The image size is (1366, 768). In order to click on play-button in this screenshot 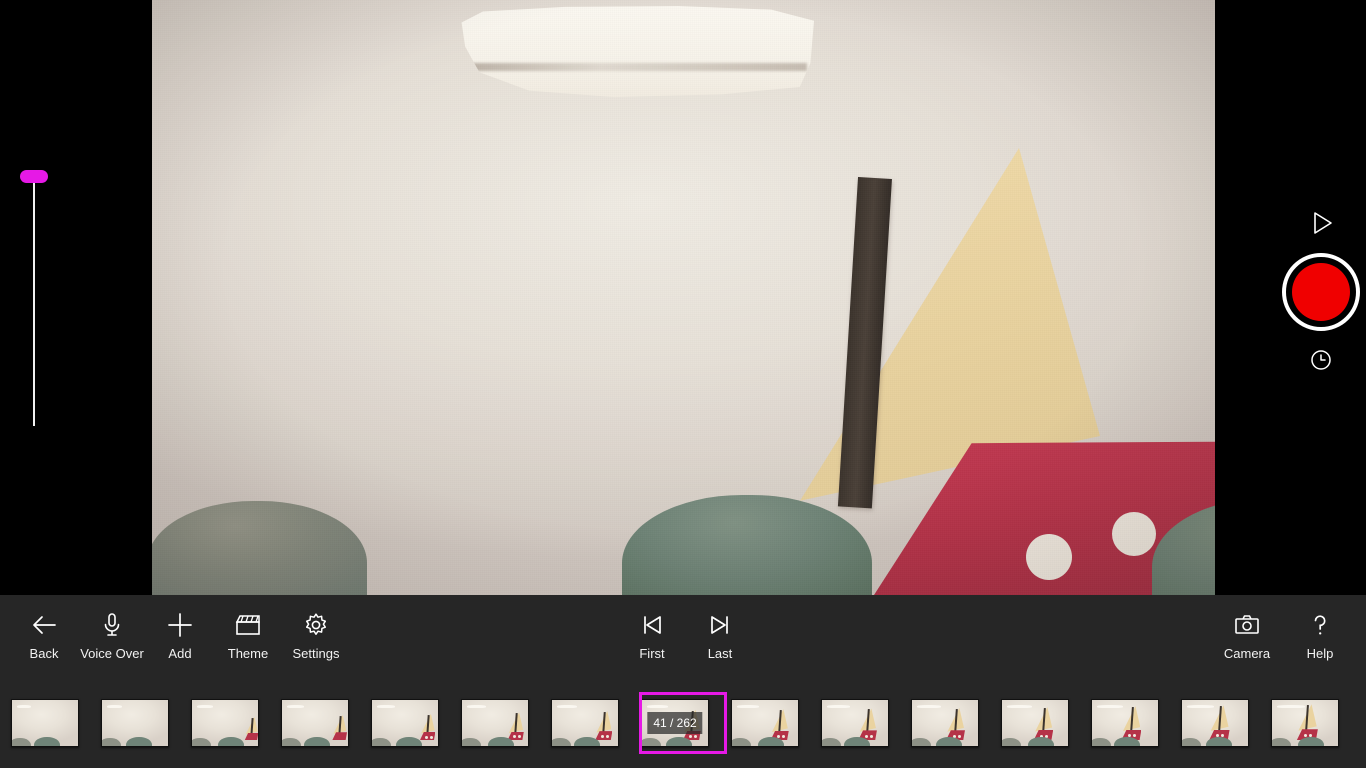, I will do `click(1321, 223)`.